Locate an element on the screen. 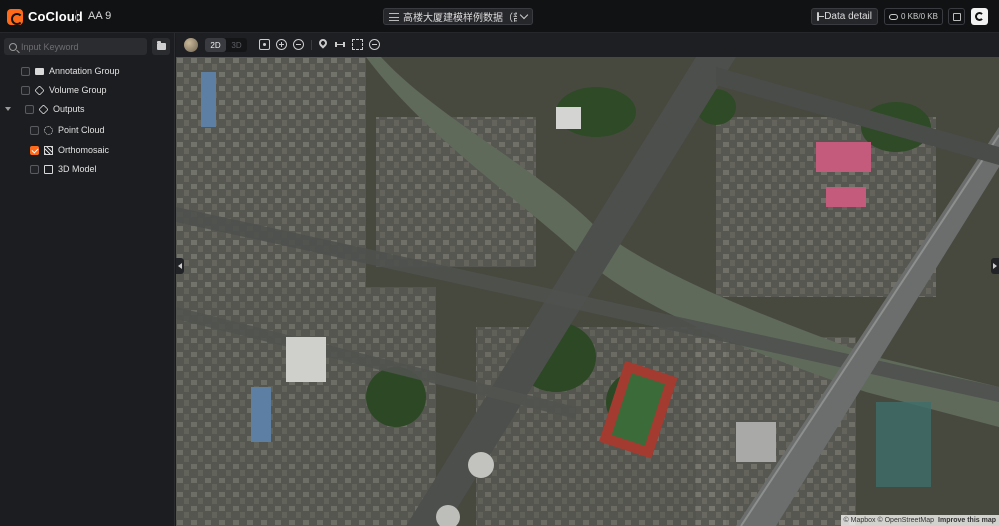  collapse-sidebar-button is located at coordinates (180, 266).